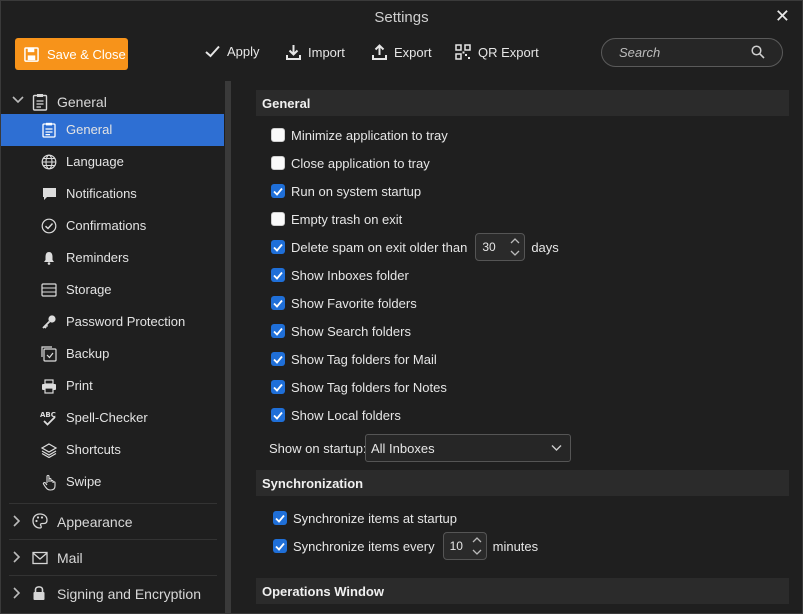  What do you see at coordinates (49, 290) in the screenshot?
I see `storage-icon` at bounding box center [49, 290].